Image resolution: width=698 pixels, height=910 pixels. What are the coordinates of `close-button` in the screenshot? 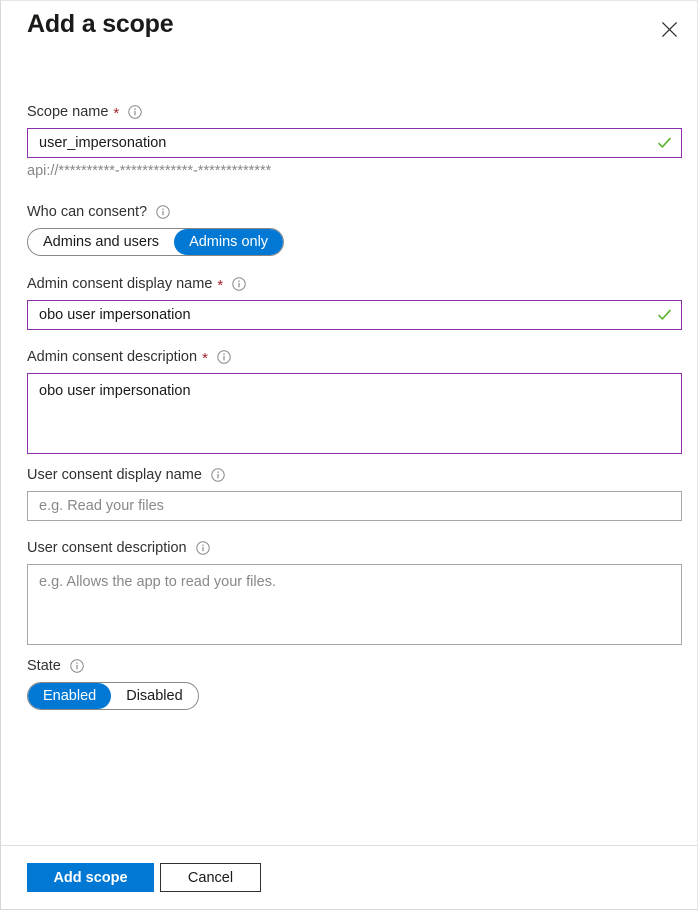 It's located at (669, 29).